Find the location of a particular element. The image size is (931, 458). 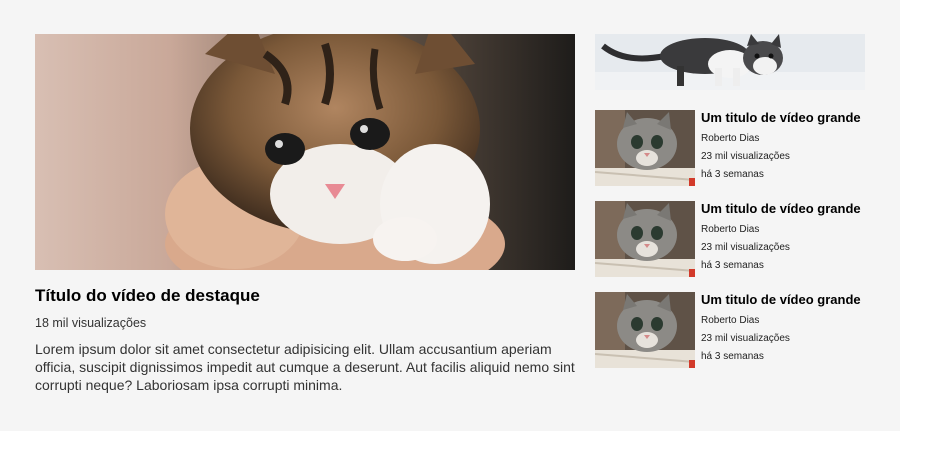

cat-in-snow-photo is located at coordinates (730, 62).